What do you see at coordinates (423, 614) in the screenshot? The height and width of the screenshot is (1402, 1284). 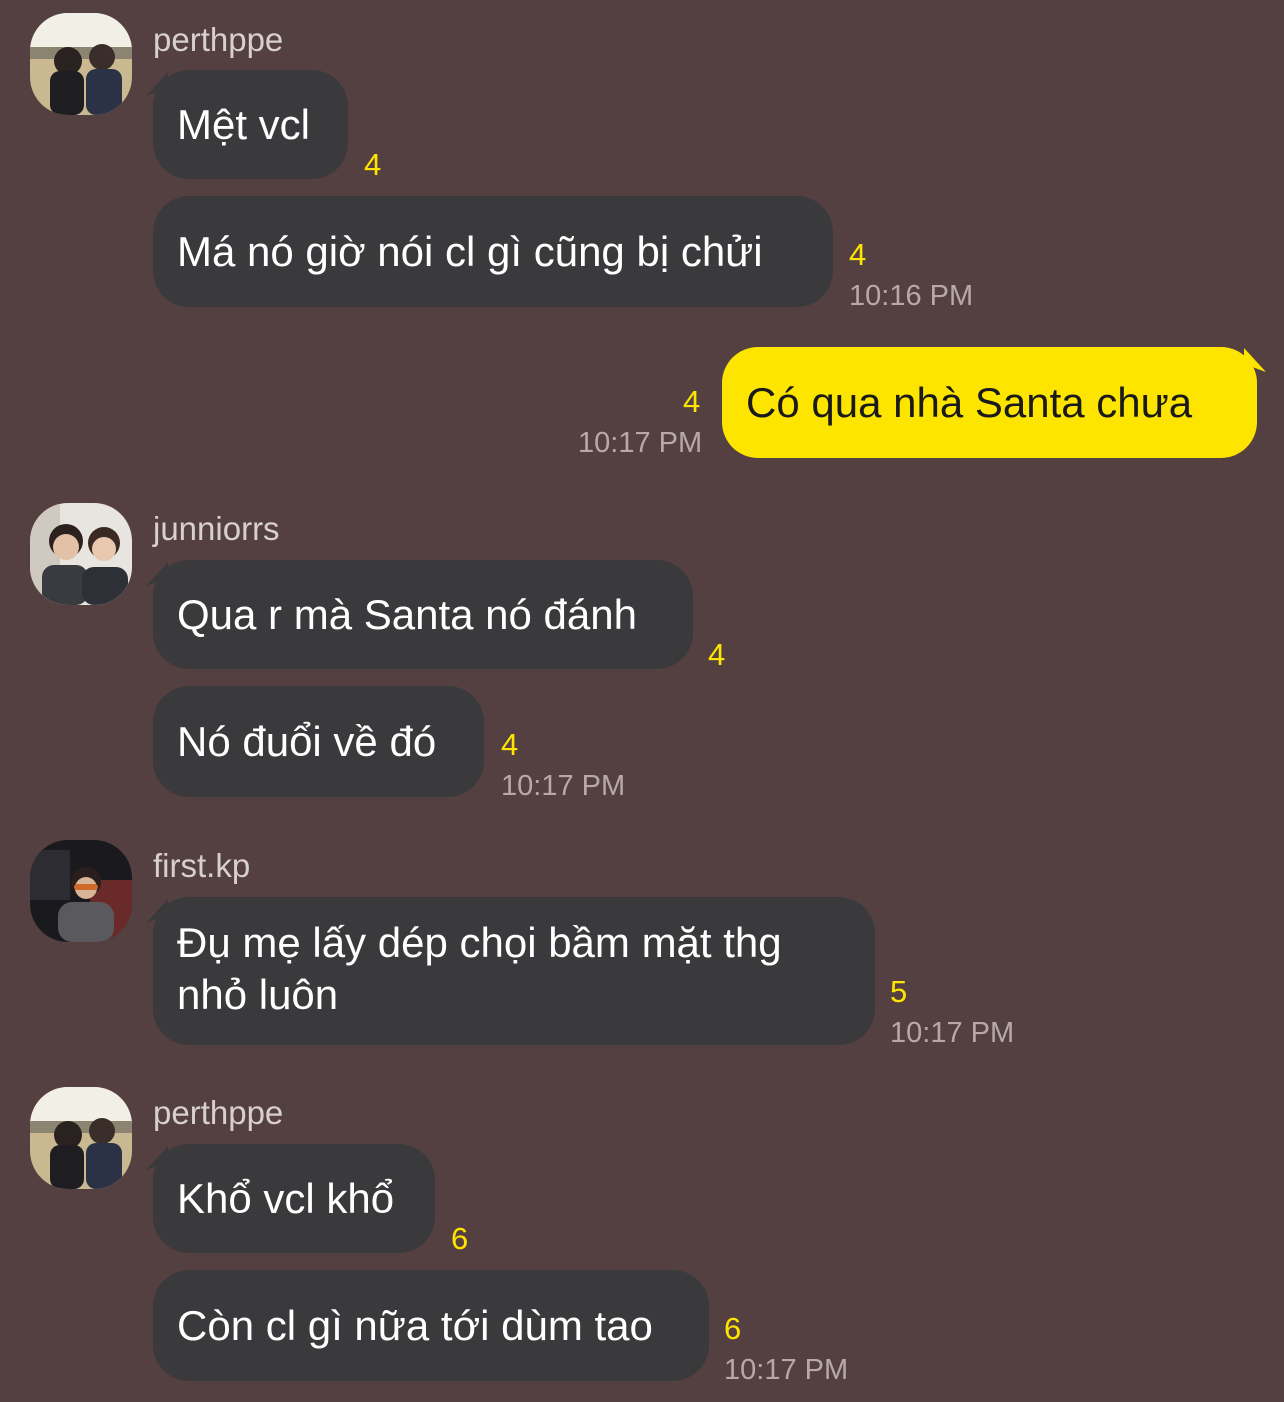 I see `message-bubble: Qua r mà Santa nó đánh` at bounding box center [423, 614].